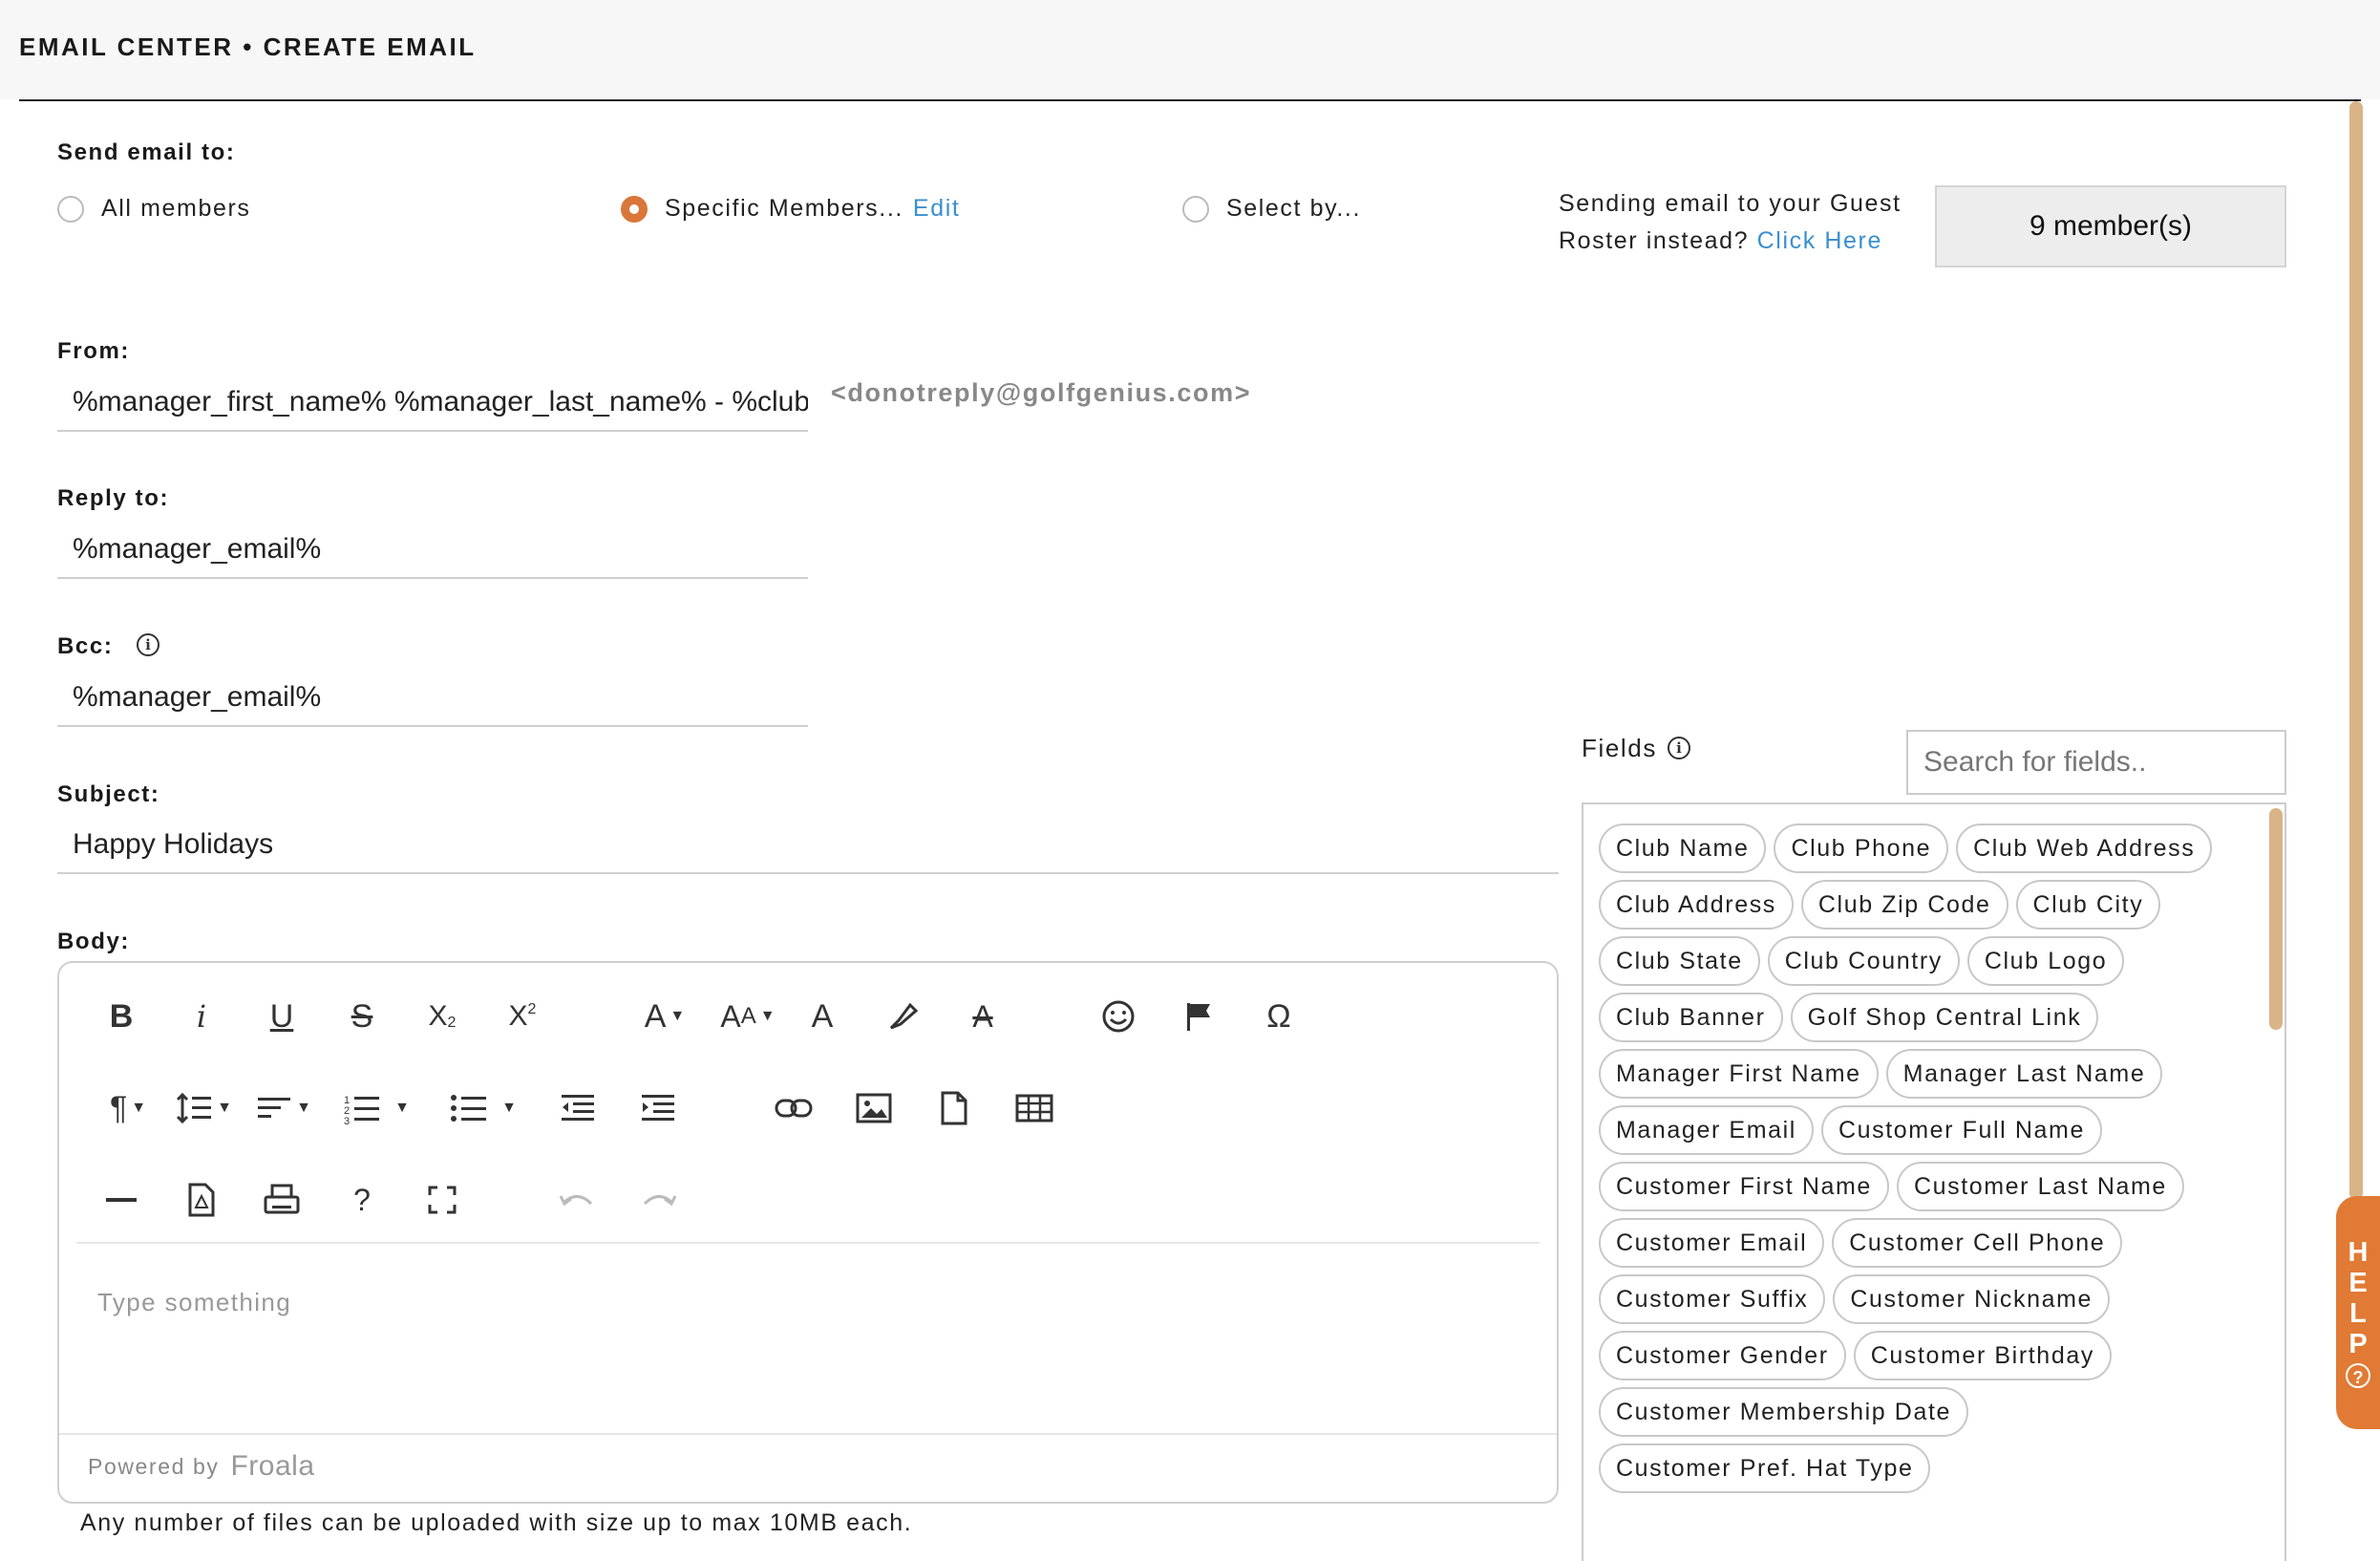 The image size is (2380, 1561). What do you see at coordinates (362, 1017) in the screenshot?
I see `strikethrough-icon: S` at bounding box center [362, 1017].